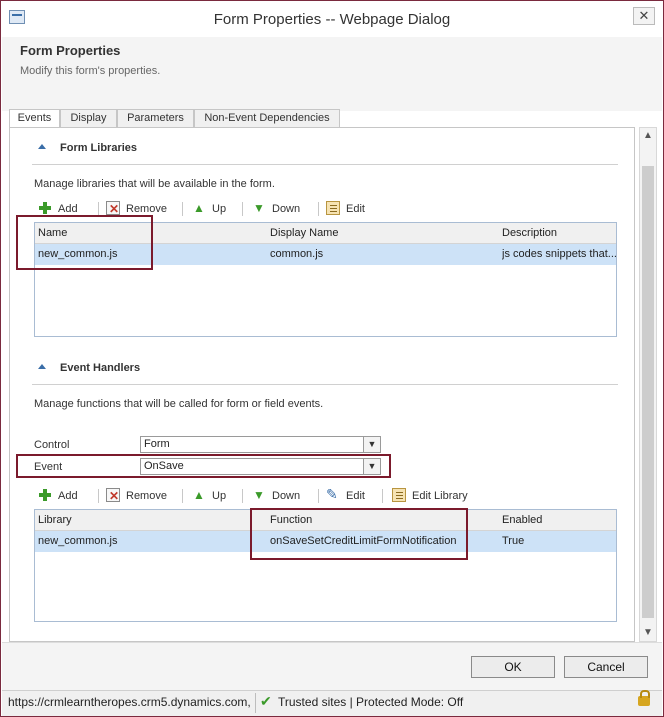 The height and width of the screenshot is (717, 664). What do you see at coordinates (88, 118) in the screenshot?
I see `tab-display: Display` at bounding box center [88, 118].